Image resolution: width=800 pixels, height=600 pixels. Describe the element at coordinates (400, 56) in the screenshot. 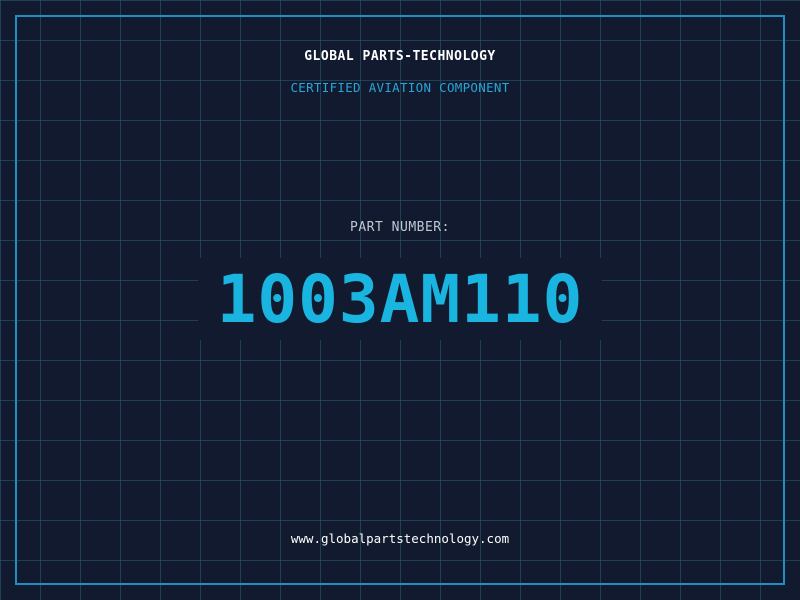

I see `company-name: GLOBAL PARTS-TECHNOLOGY` at that location.